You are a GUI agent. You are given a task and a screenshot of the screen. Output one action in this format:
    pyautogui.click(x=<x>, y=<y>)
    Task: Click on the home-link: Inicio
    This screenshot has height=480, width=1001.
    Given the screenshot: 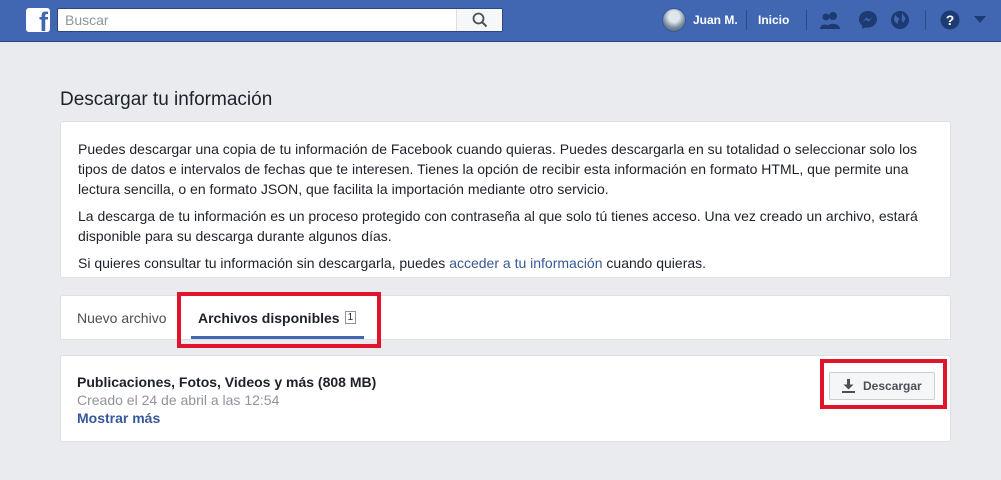 What is the action you would take?
    pyautogui.click(x=773, y=20)
    